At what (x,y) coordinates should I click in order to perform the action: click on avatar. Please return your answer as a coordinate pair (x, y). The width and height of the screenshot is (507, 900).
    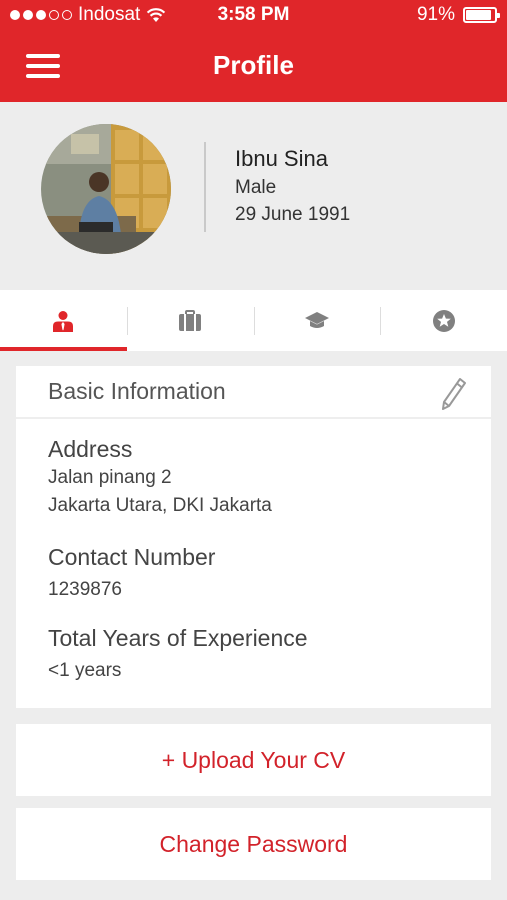
    Looking at the image, I should click on (106, 189).